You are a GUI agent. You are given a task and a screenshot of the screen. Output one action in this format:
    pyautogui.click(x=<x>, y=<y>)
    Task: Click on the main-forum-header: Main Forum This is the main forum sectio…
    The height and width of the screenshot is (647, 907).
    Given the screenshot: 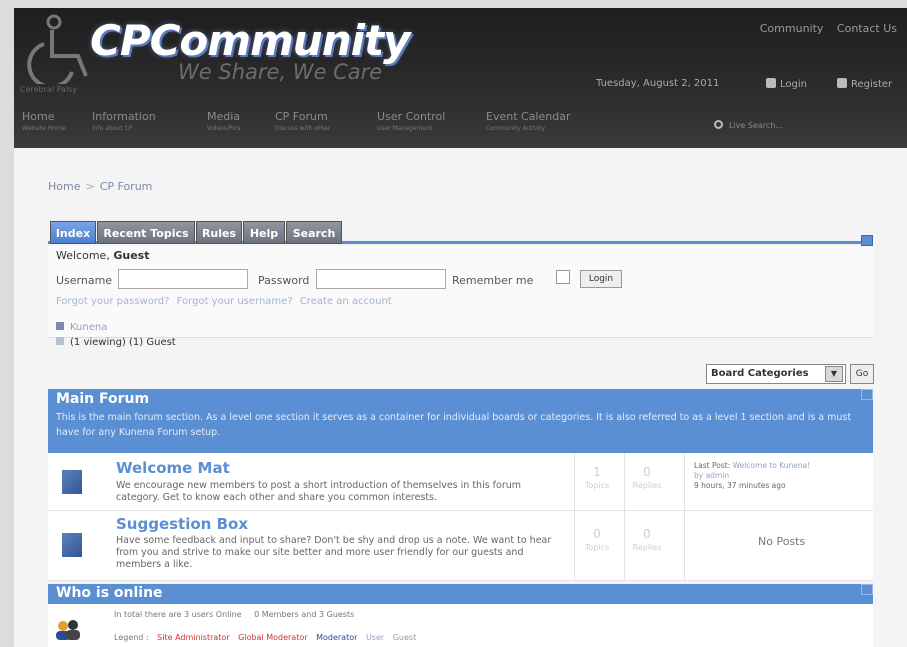 What is the action you would take?
    pyautogui.click(x=460, y=421)
    